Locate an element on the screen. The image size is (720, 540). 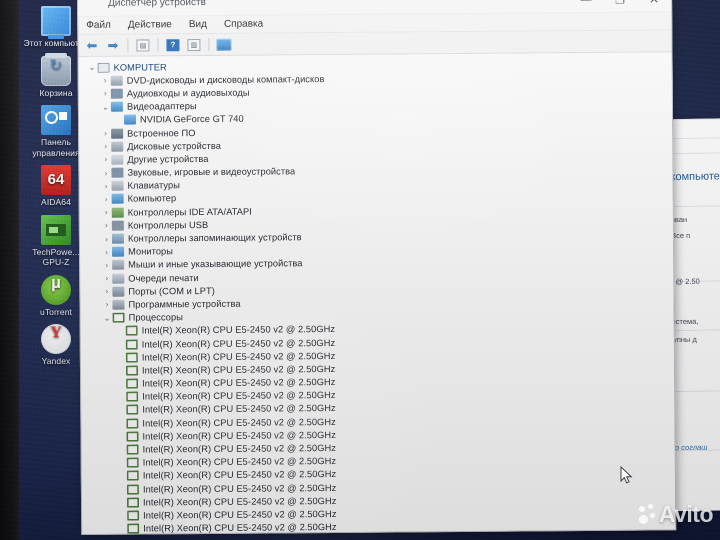
gpu-device-icon is located at coordinates (130, 119).